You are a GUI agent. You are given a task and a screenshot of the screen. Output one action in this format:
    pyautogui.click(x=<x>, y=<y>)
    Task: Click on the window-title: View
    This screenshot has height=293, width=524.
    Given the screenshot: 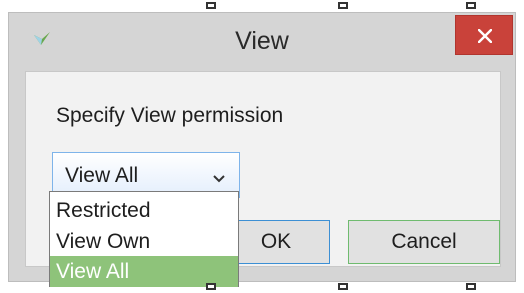 What is the action you would take?
    pyautogui.click(x=262, y=41)
    